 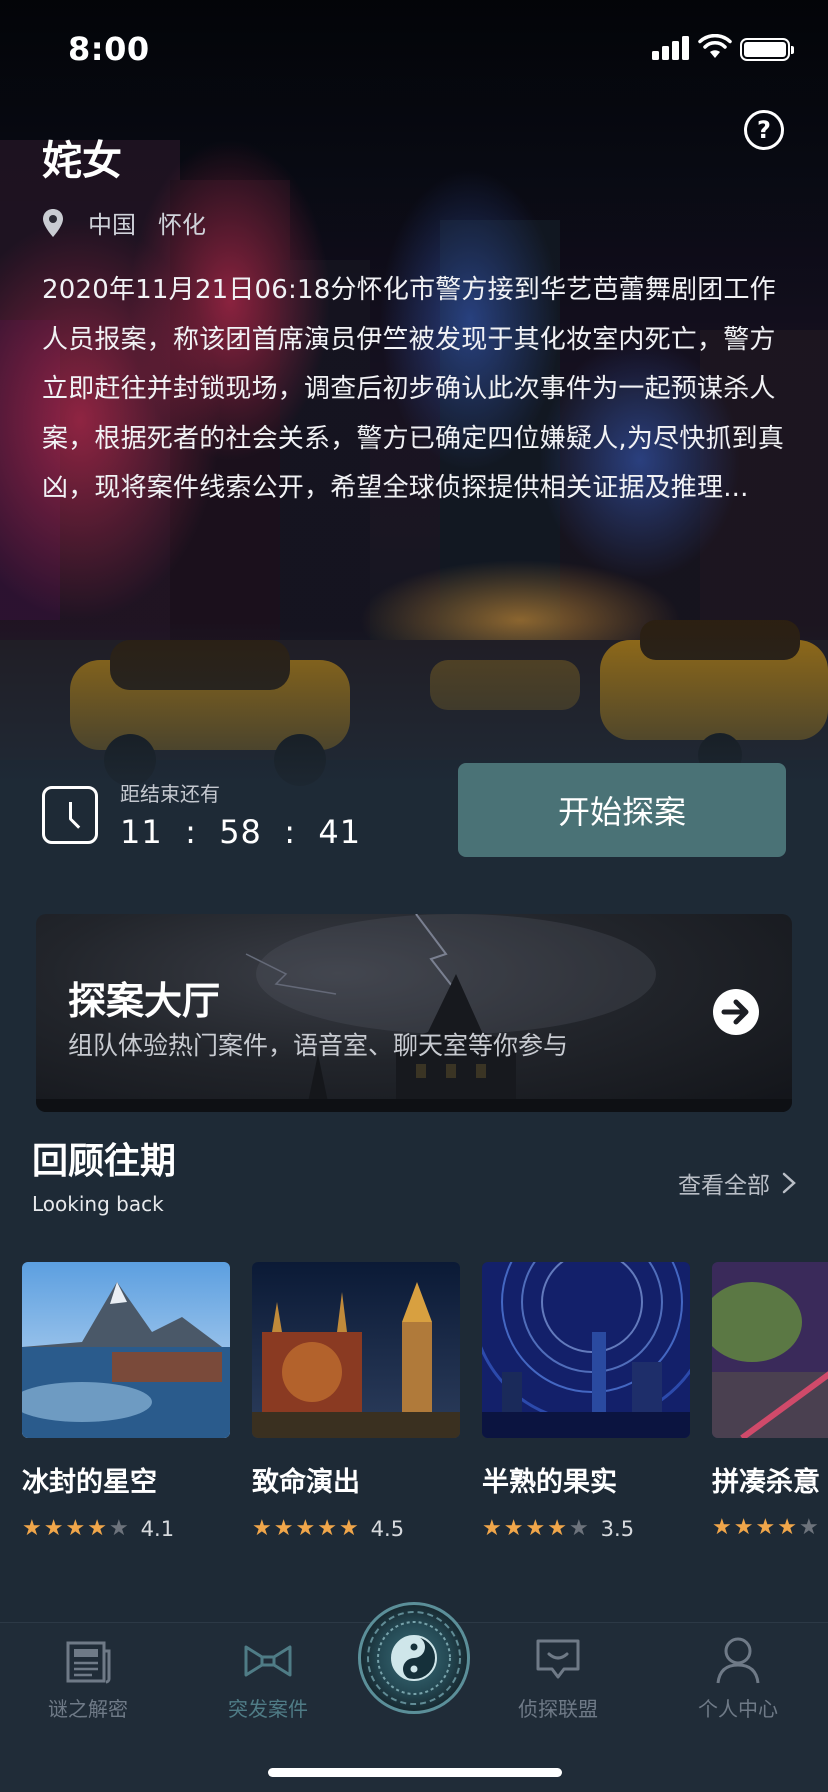 I want to click on rating-score: 4.5, so click(x=387, y=1529).